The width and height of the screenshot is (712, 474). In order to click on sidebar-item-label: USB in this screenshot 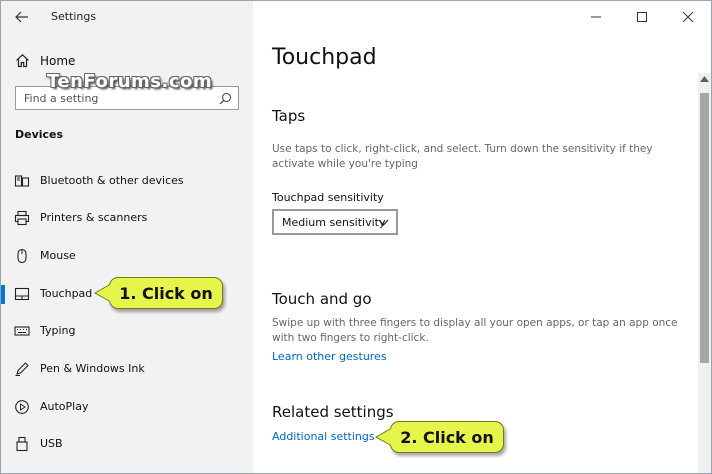, I will do `click(51, 443)`.